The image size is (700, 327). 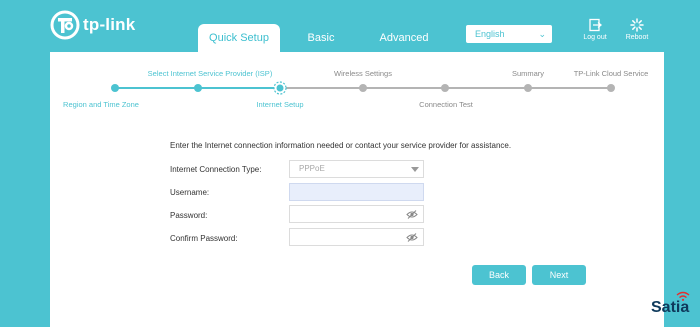 What do you see at coordinates (189, 215) in the screenshot?
I see `password-label: Password:` at bounding box center [189, 215].